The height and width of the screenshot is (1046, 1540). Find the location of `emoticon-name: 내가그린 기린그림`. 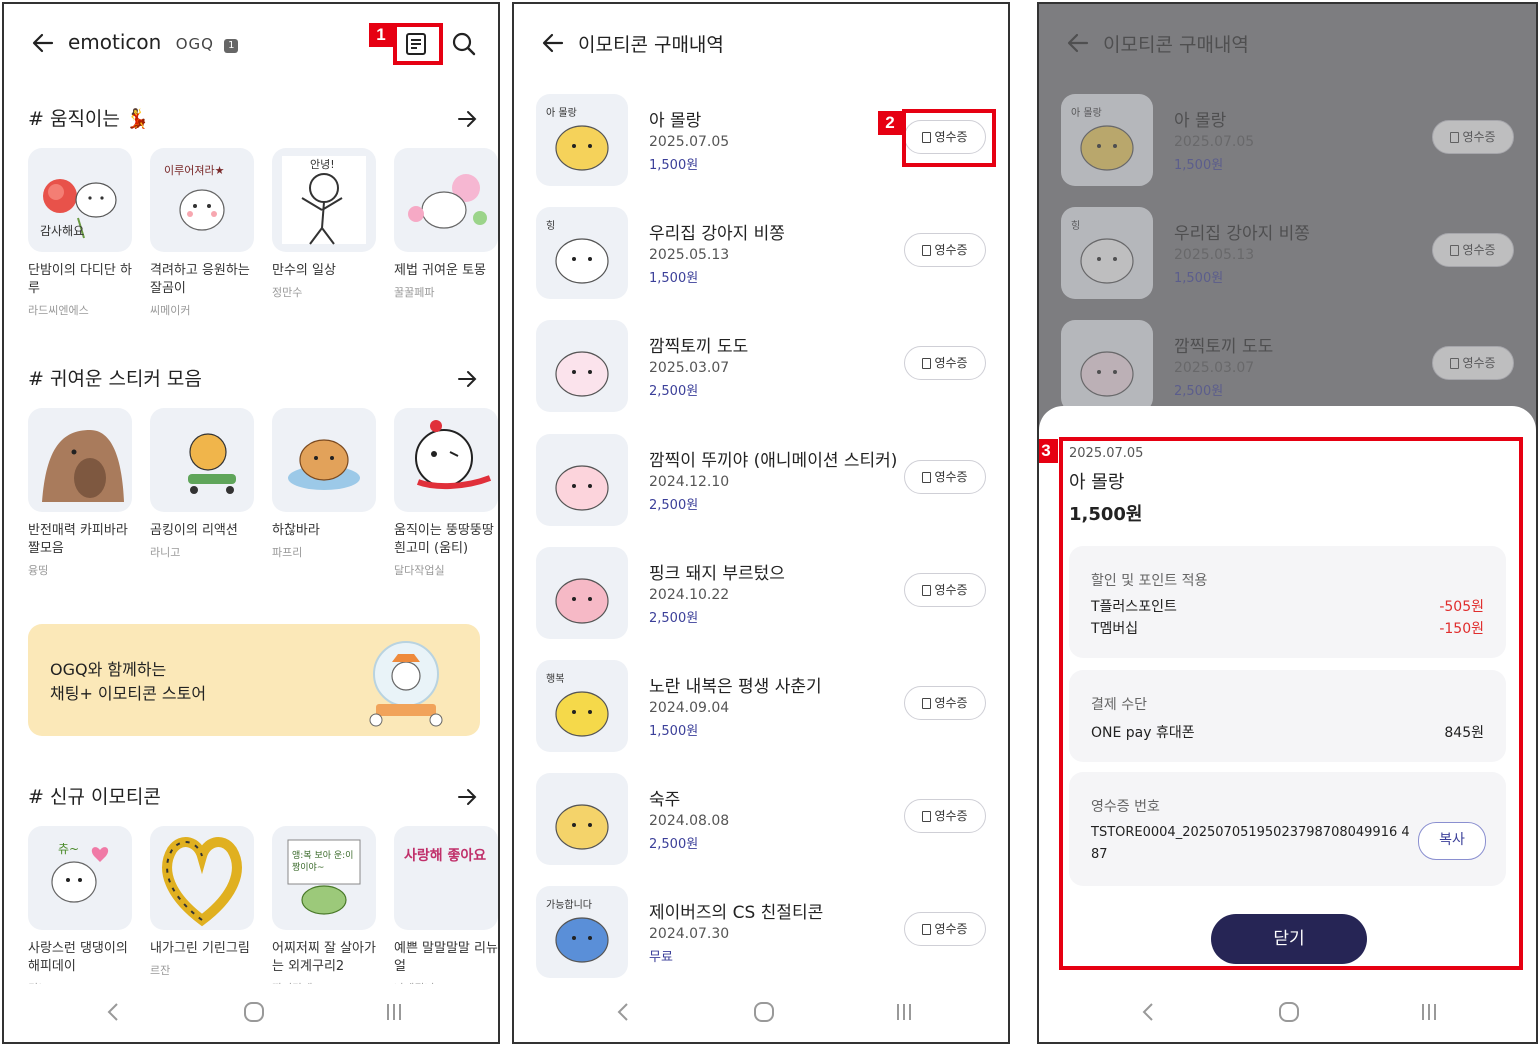

emoticon-name: 내가그린 기린그림 is located at coordinates (200, 948).